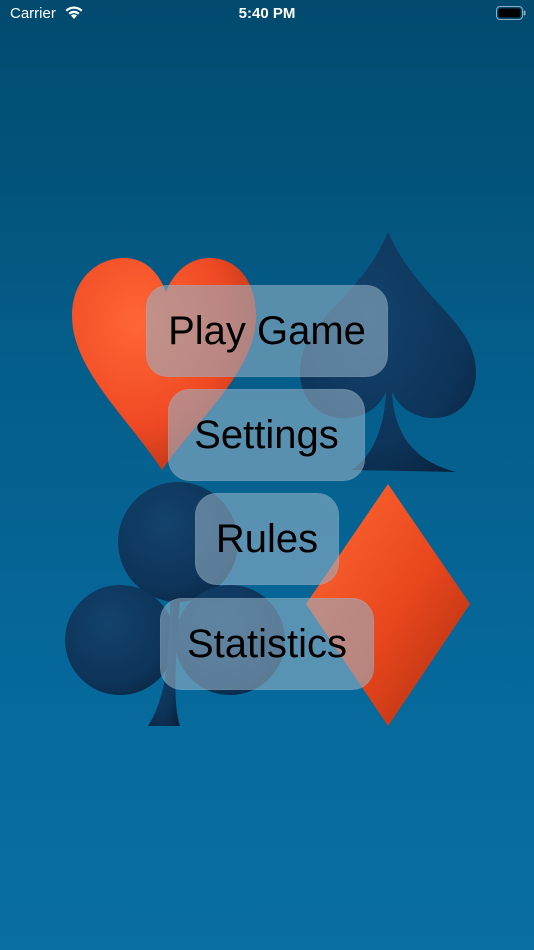 The height and width of the screenshot is (950, 534). I want to click on settings-button: Settings, so click(266, 435).